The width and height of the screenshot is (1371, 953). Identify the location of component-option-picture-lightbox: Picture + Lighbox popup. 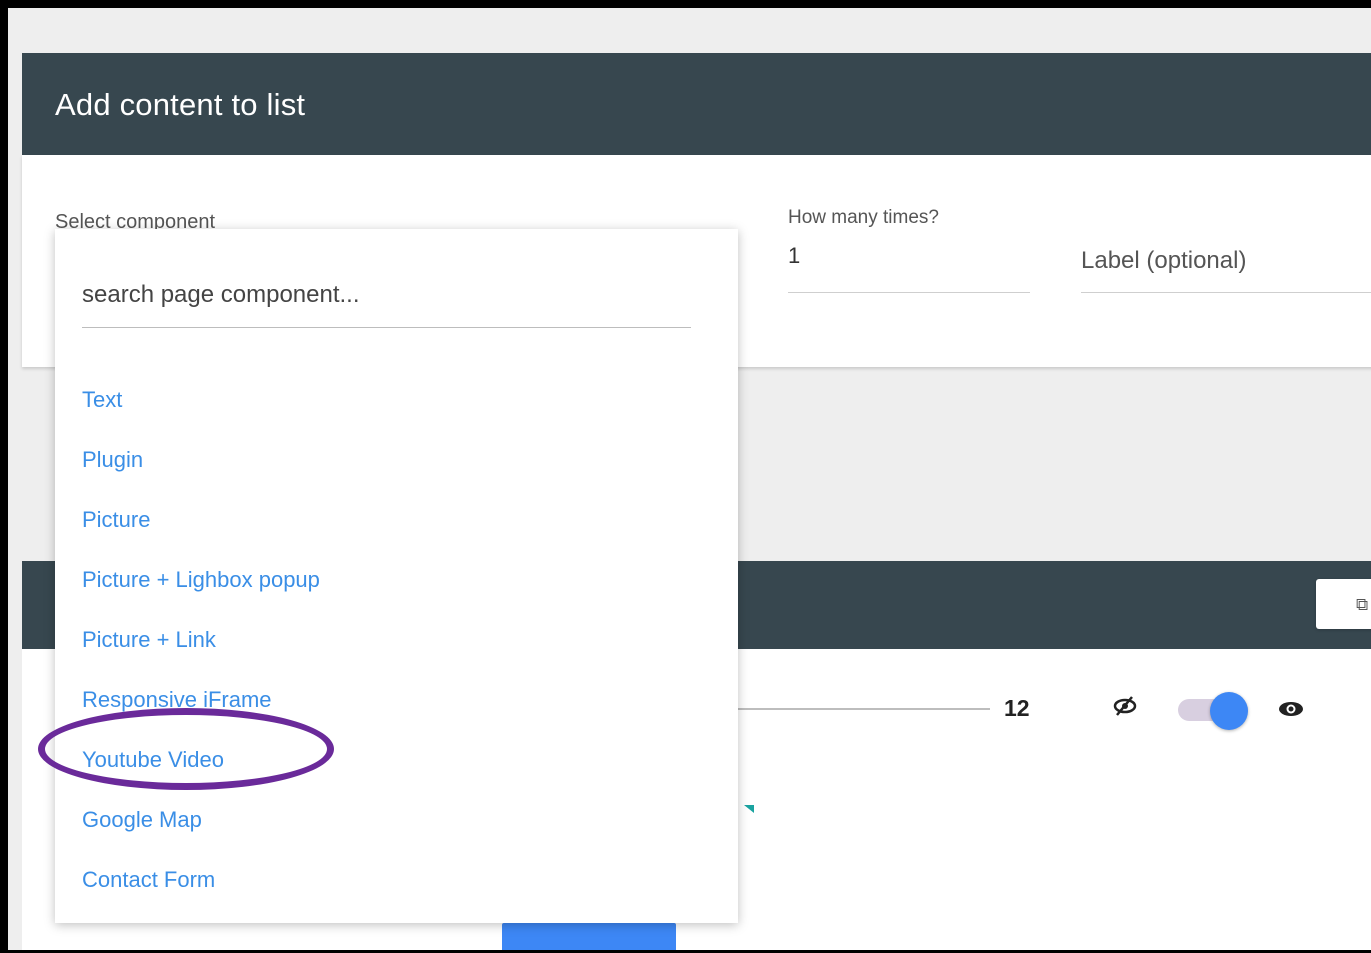
(201, 580).